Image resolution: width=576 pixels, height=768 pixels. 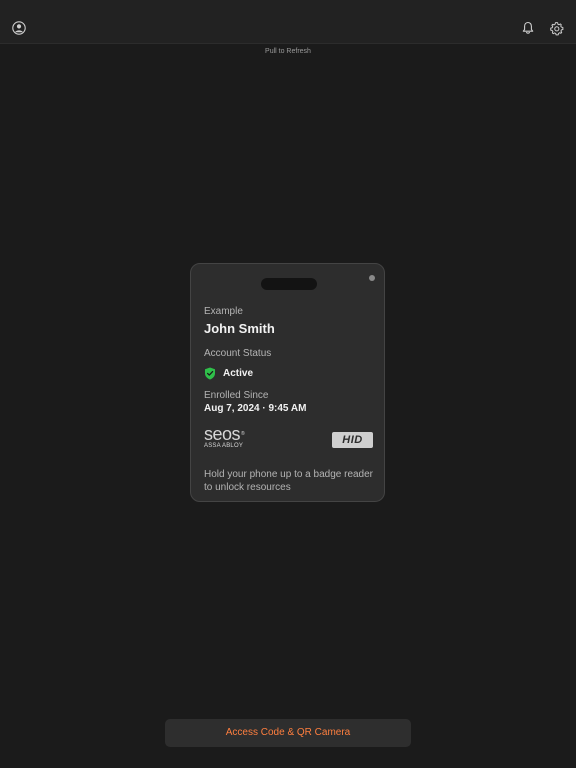 What do you see at coordinates (224, 446) in the screenshot?
I see `assa-abloy-text: ASSA ABLOY` at bounding box center [224, 446].